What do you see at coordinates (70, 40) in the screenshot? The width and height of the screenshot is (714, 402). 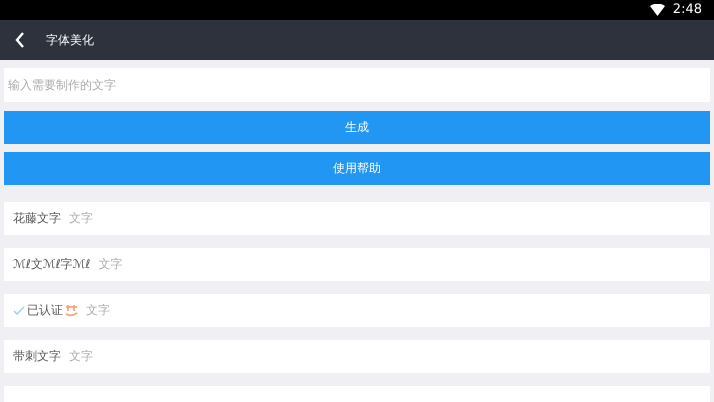 I see `page-title: 字体美化` at bounding box center [70, 40].